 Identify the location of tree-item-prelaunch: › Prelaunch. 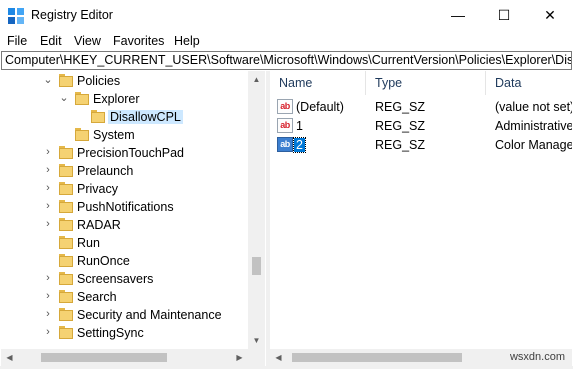
(124, 171).